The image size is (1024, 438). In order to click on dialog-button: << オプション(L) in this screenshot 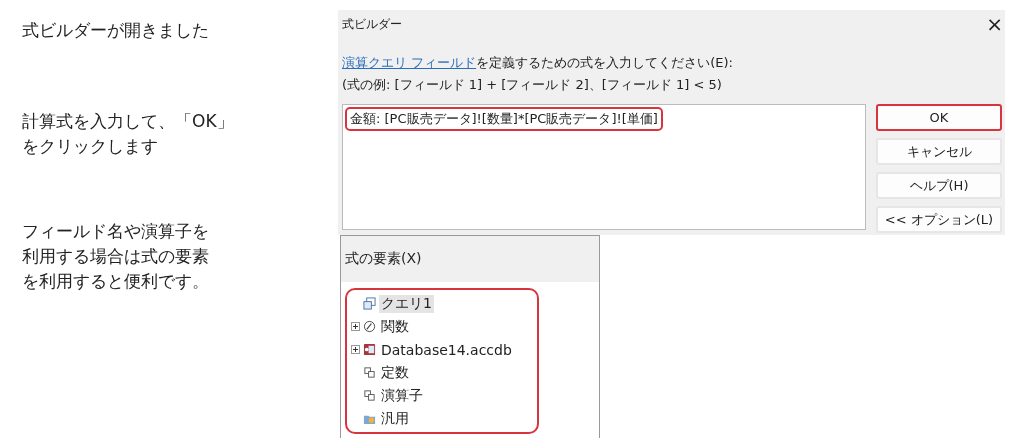, I will do `click(939, 219)`.